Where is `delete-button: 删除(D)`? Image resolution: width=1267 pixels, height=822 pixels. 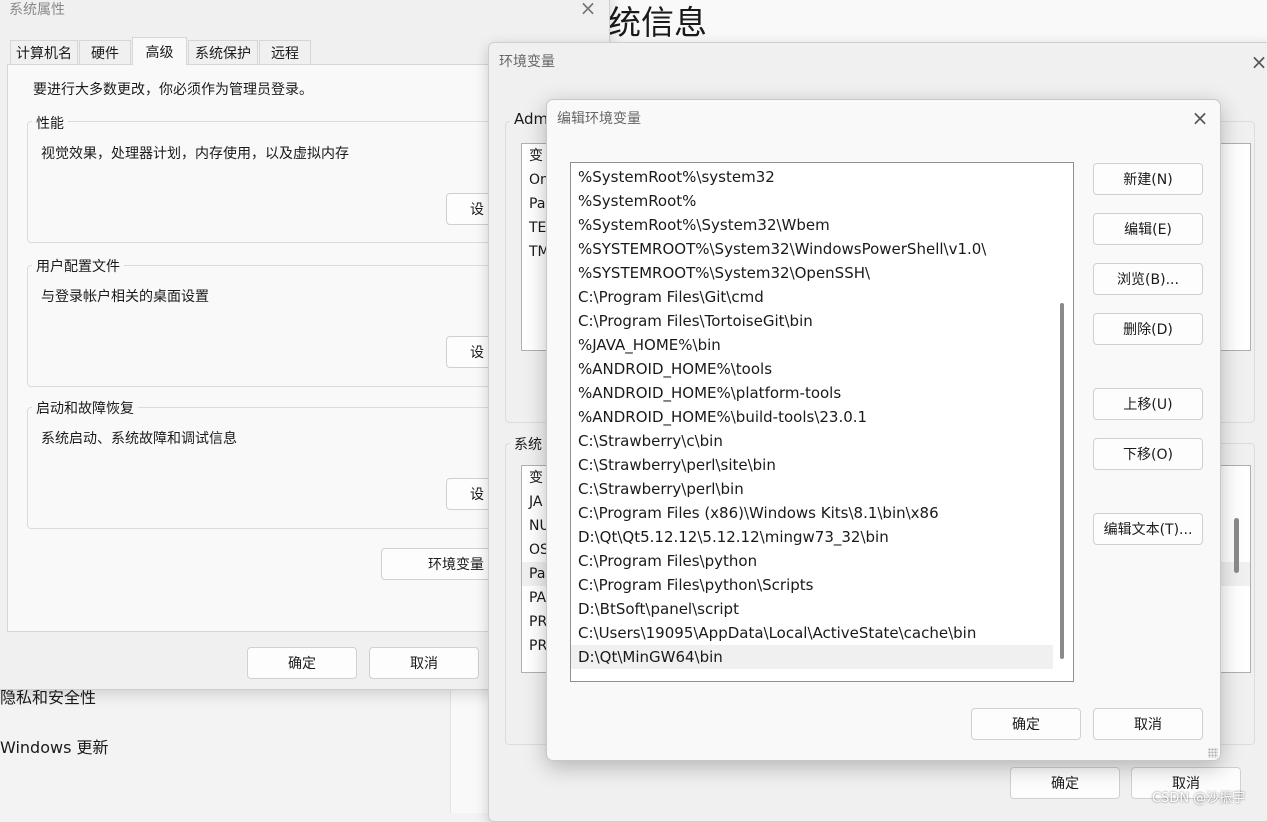 delete-button: 删除(D) is located at coordinates (1148, 329).